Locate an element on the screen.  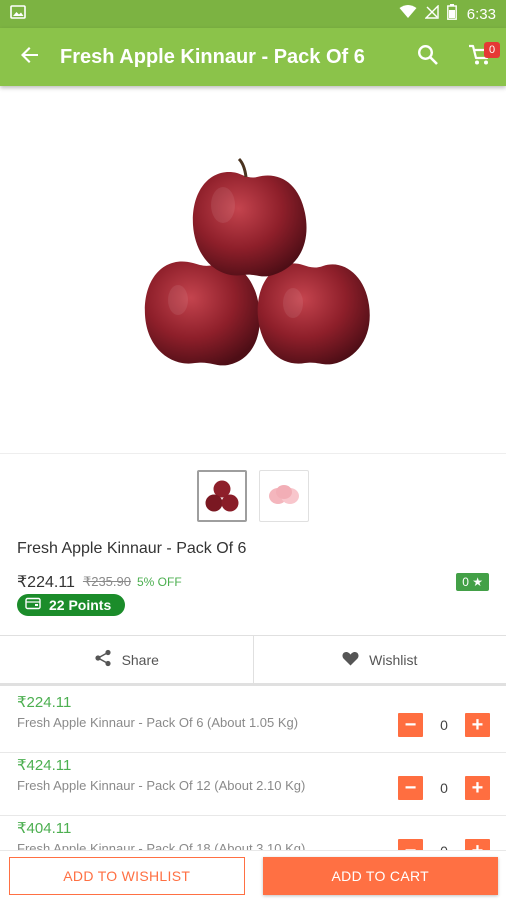
page-title: Fresh Apple Kinnaur - Pack Of 6 is located at coordinates (212, 56).